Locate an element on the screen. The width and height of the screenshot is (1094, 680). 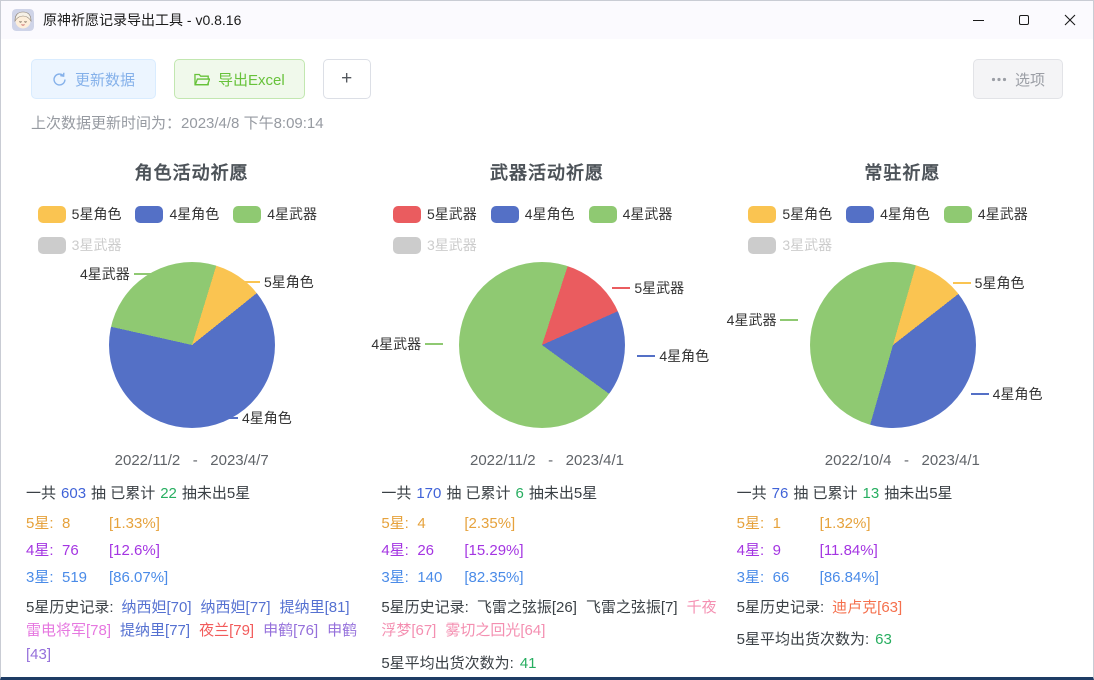
star-label: 4星: is located at coordinates (40, 550).